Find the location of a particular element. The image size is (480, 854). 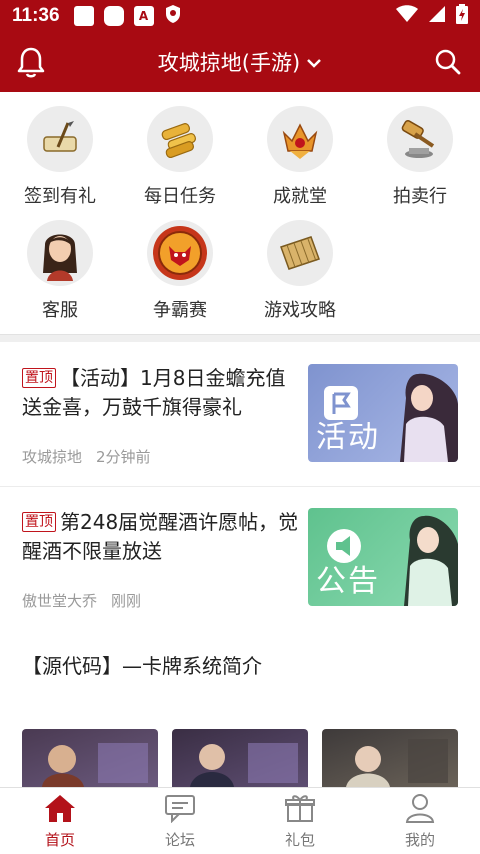

nav-forum: 论坛 is located at coordinates (180, 821).